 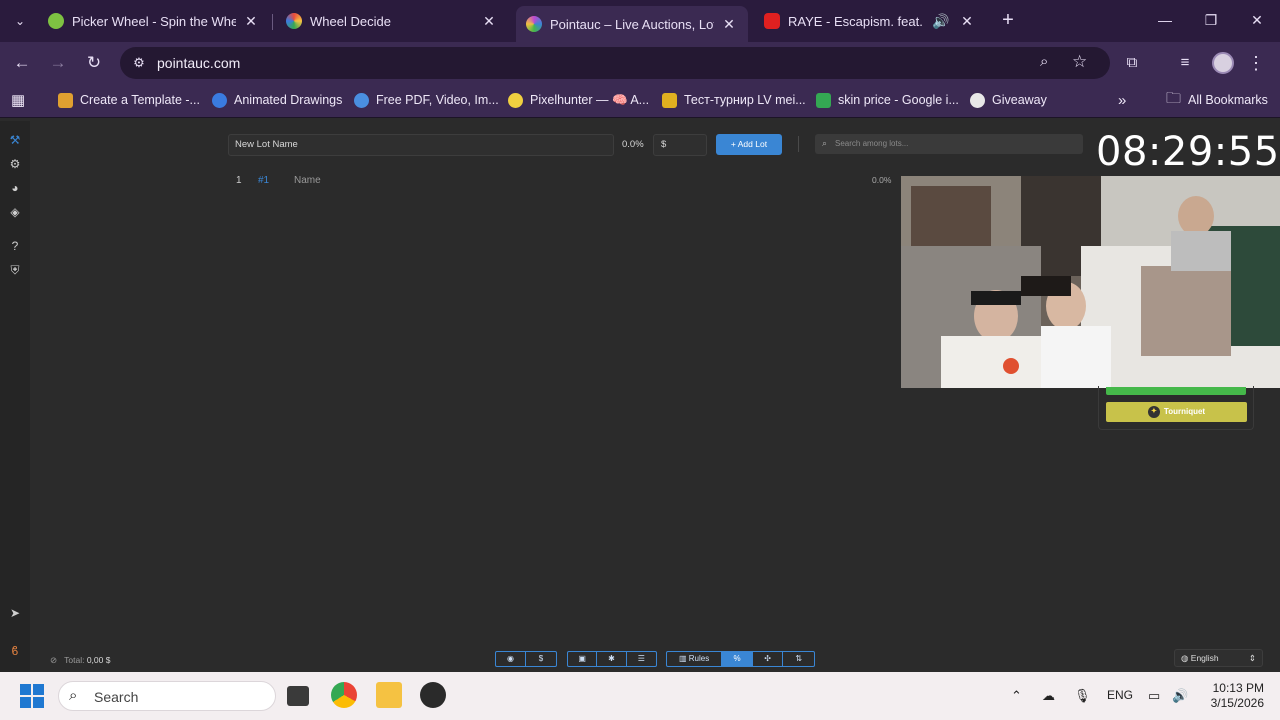 What do you see at coordinates (615, 63) in the screenshot?
I see `address-bar: ⚙ pointauc.com ⌕ ☆` at bounding box center [615, 63].